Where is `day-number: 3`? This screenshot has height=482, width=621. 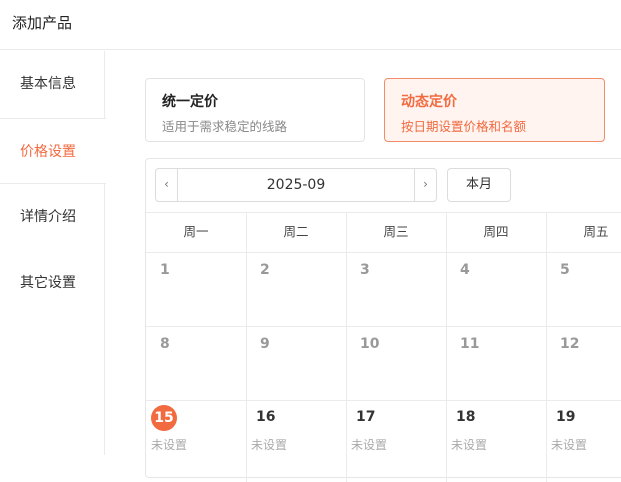 day-number: 3 is located at coordinates (365, 270).